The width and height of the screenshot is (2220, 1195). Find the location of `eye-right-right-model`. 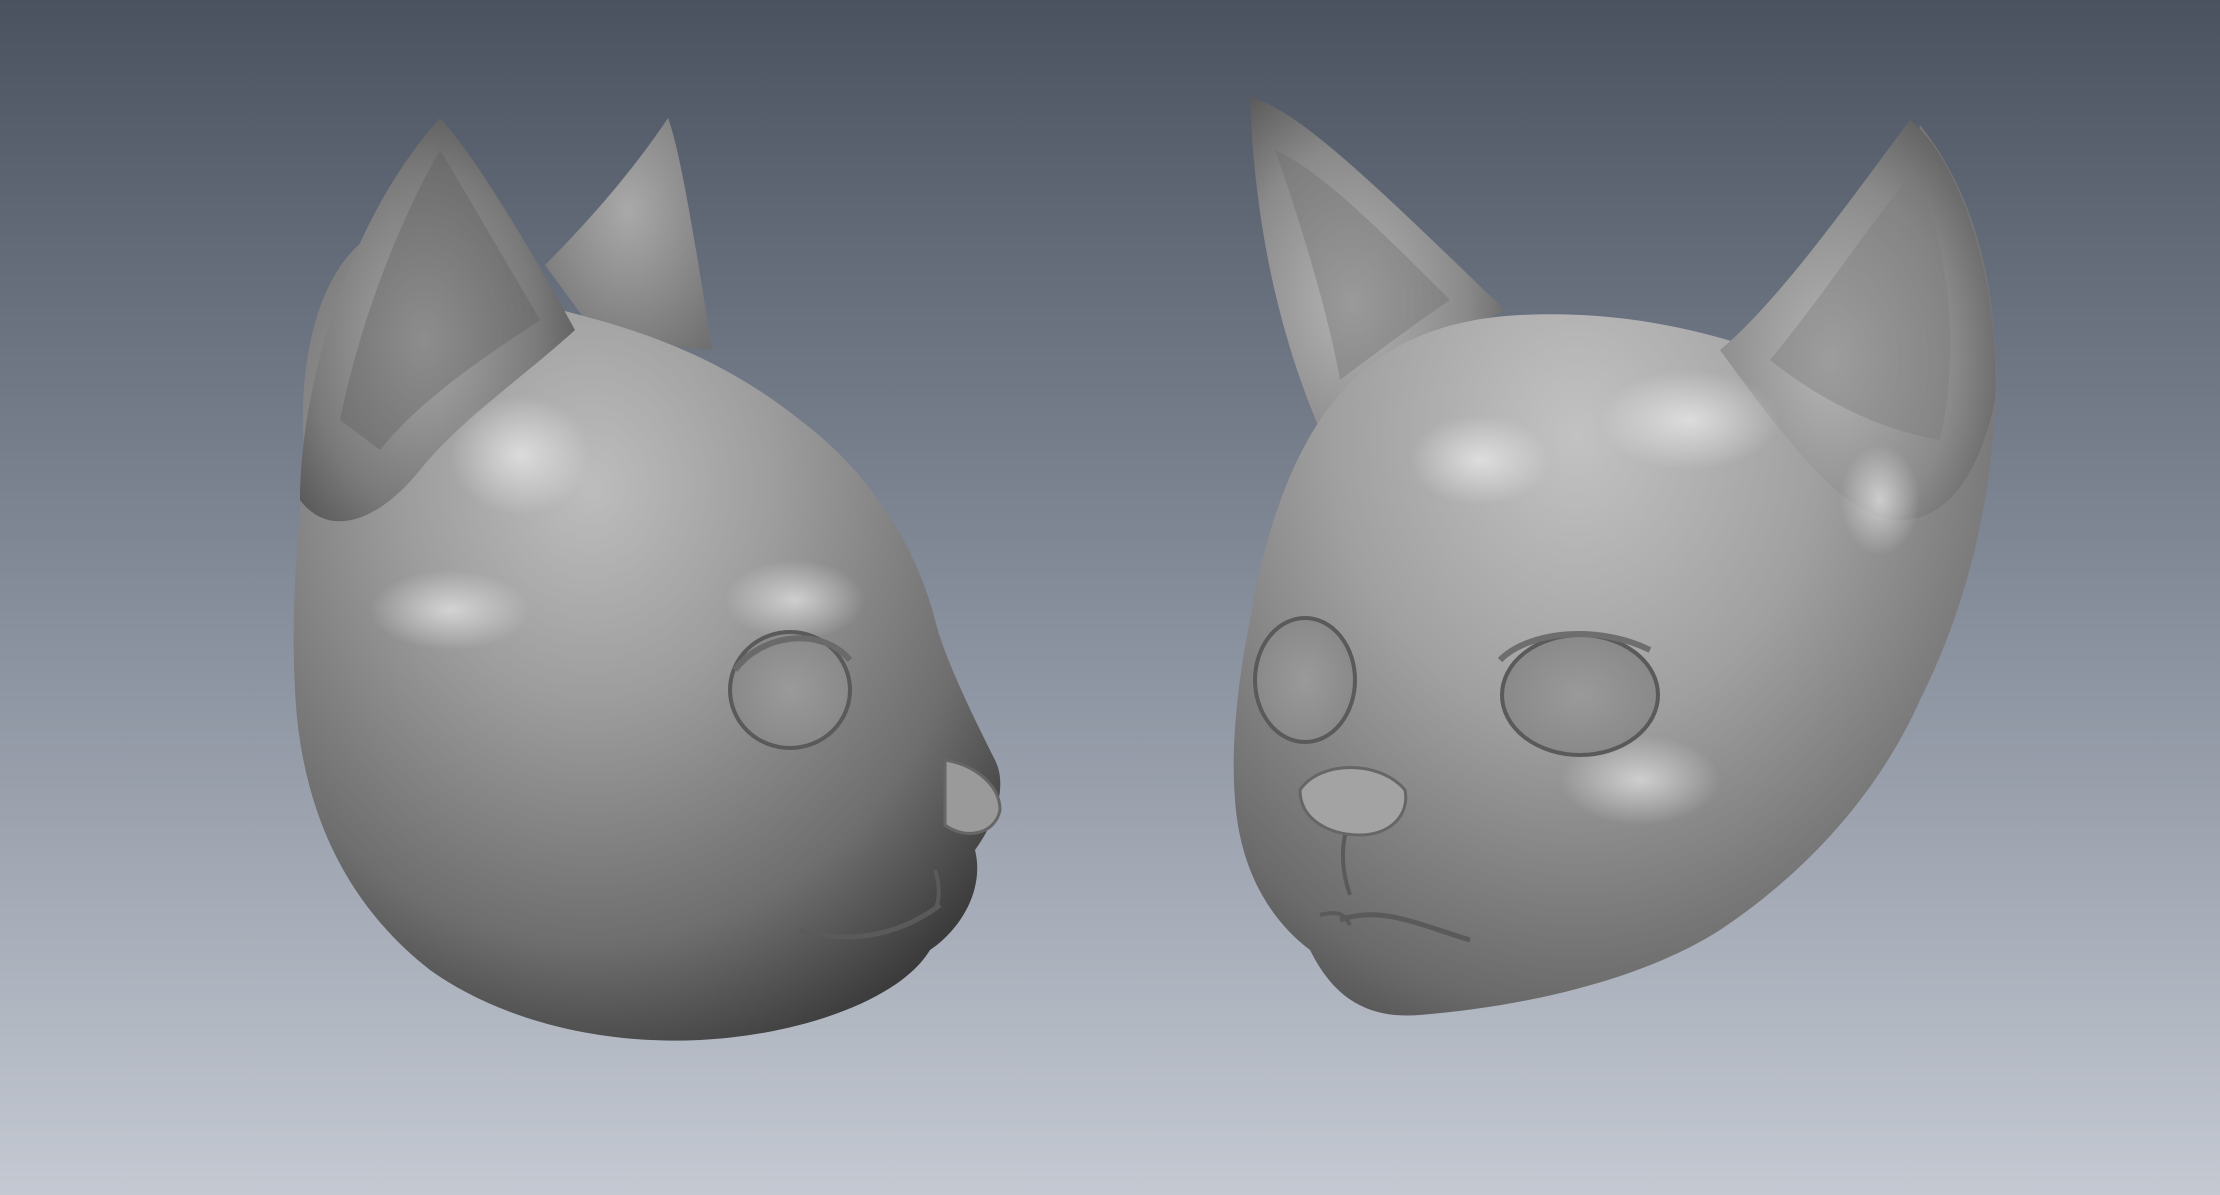

eye-right-right-model is located at coordinates (1580, 695).